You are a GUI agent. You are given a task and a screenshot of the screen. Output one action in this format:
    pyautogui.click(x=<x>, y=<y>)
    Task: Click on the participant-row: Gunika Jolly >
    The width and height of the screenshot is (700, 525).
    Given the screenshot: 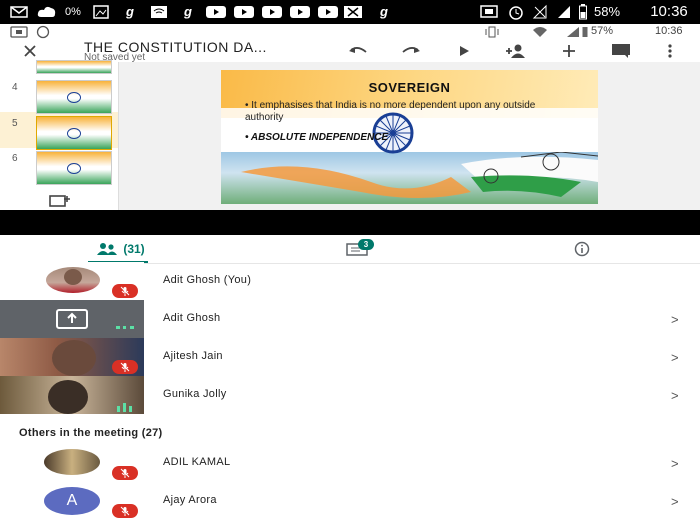 What is the action you would take?
    pyautogui.click(x=350, y=395)
    